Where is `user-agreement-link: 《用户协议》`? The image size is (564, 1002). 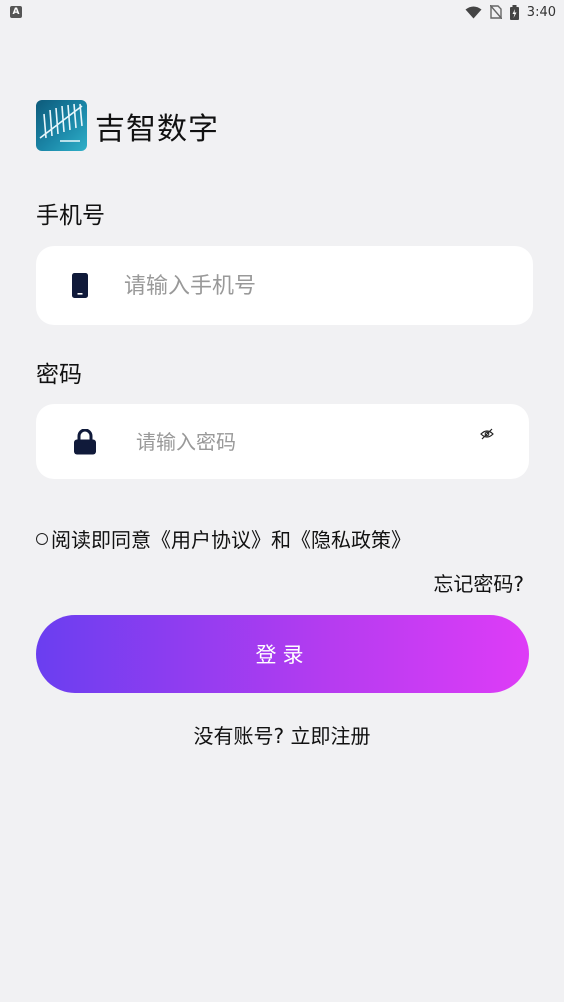
user-agreement-link: 《用户协议》 is located at coordinates (211, 538).